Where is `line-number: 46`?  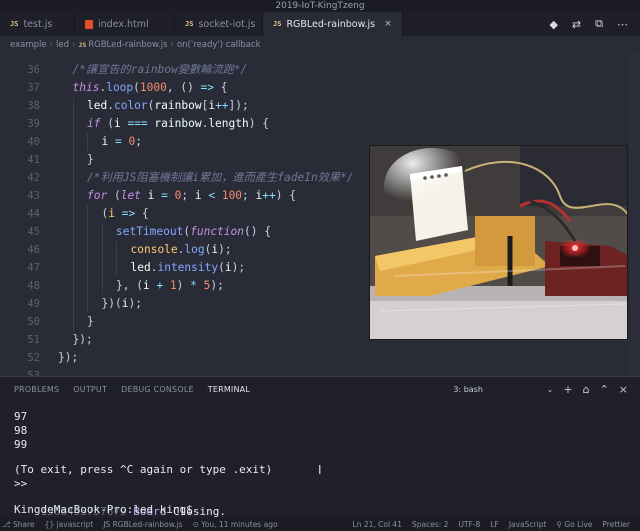
line-number: 46 is located at coordinates (33, 250).